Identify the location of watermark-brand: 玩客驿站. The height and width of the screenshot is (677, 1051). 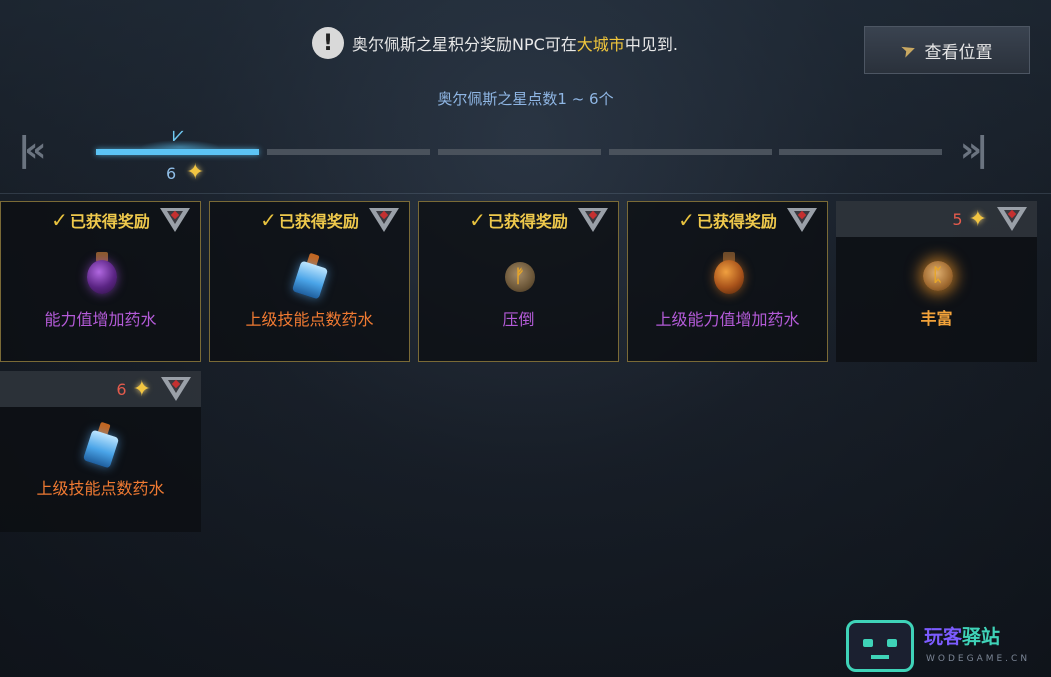
(962, 635).